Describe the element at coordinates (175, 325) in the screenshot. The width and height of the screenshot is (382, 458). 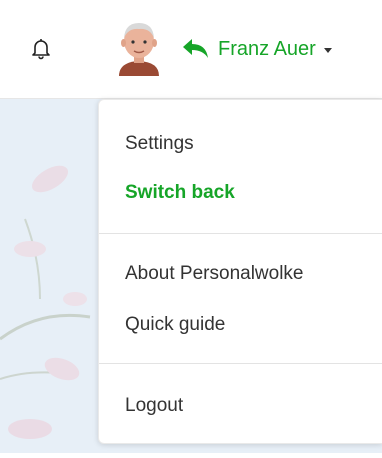
I see `menu-item-quick-guide: Quick guide` at that location.